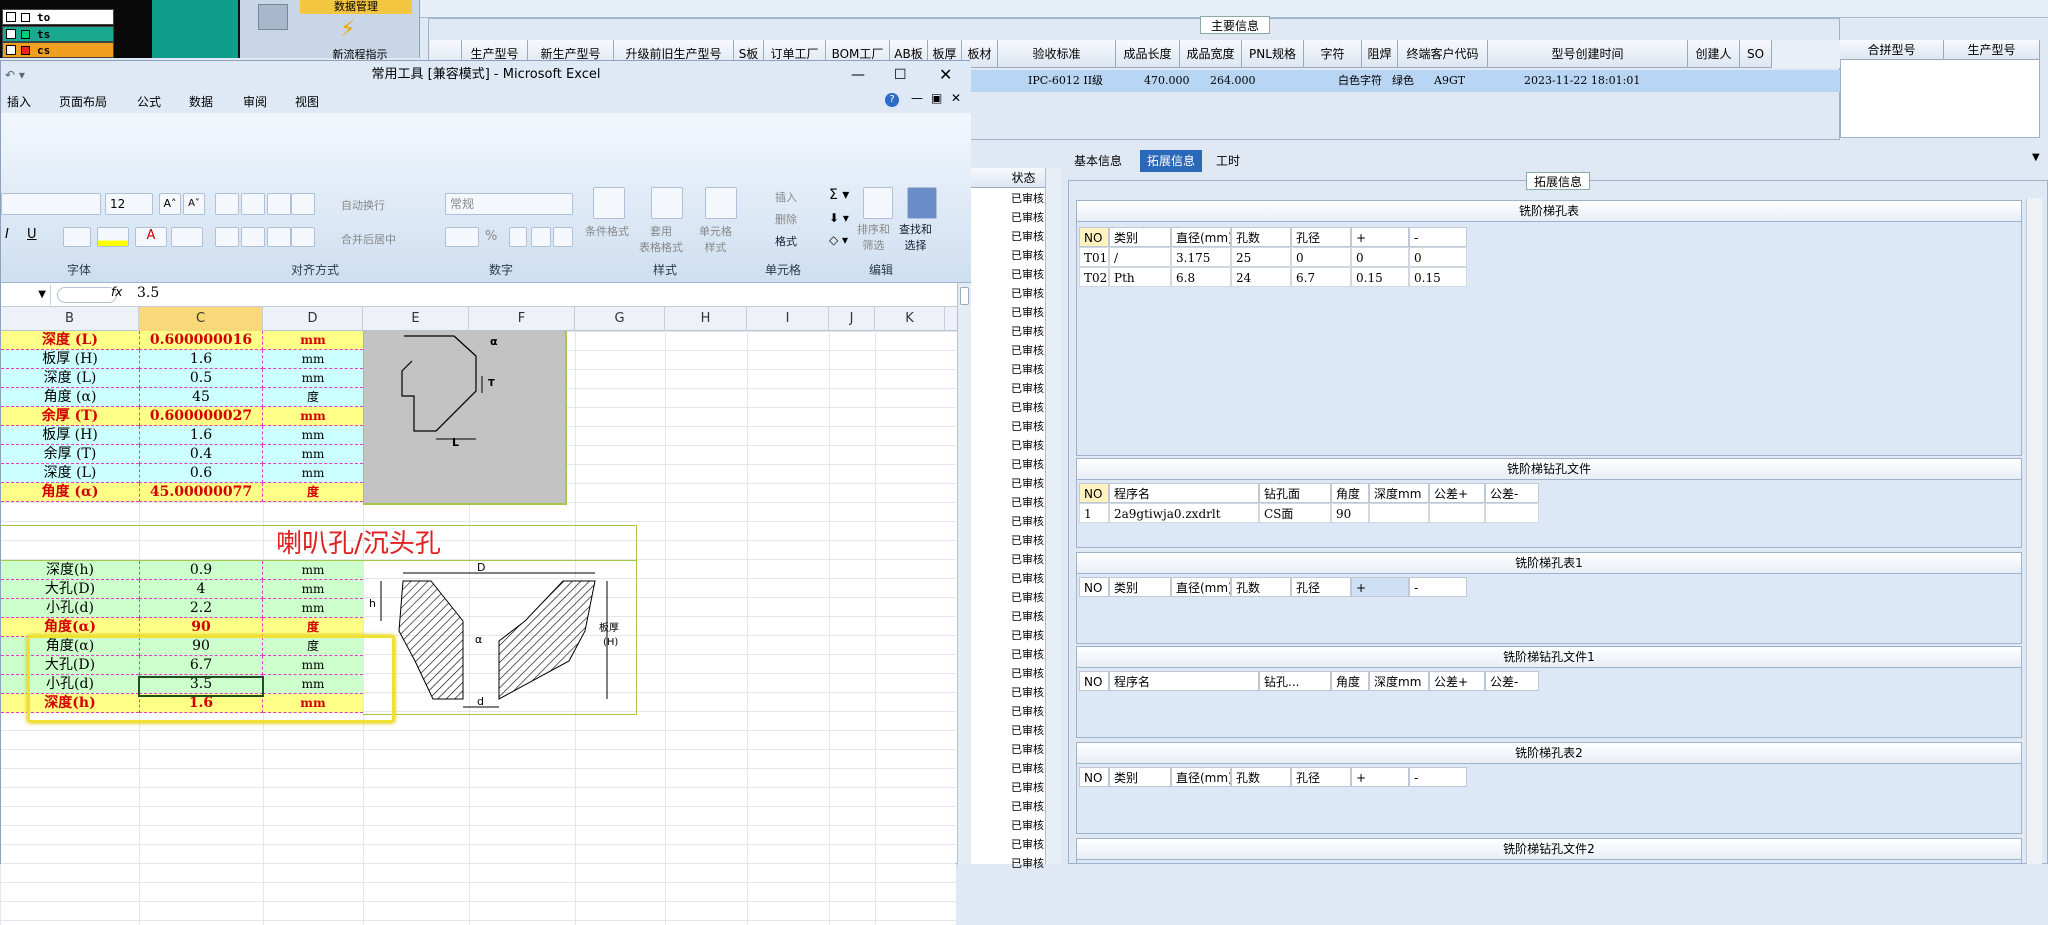 This screenshot has width=2048, height=925. What do you see at coordinates (1228, 160) in the screenshot?
I see `tab-work-hours: 工时` at bounding box center [1228, 160].